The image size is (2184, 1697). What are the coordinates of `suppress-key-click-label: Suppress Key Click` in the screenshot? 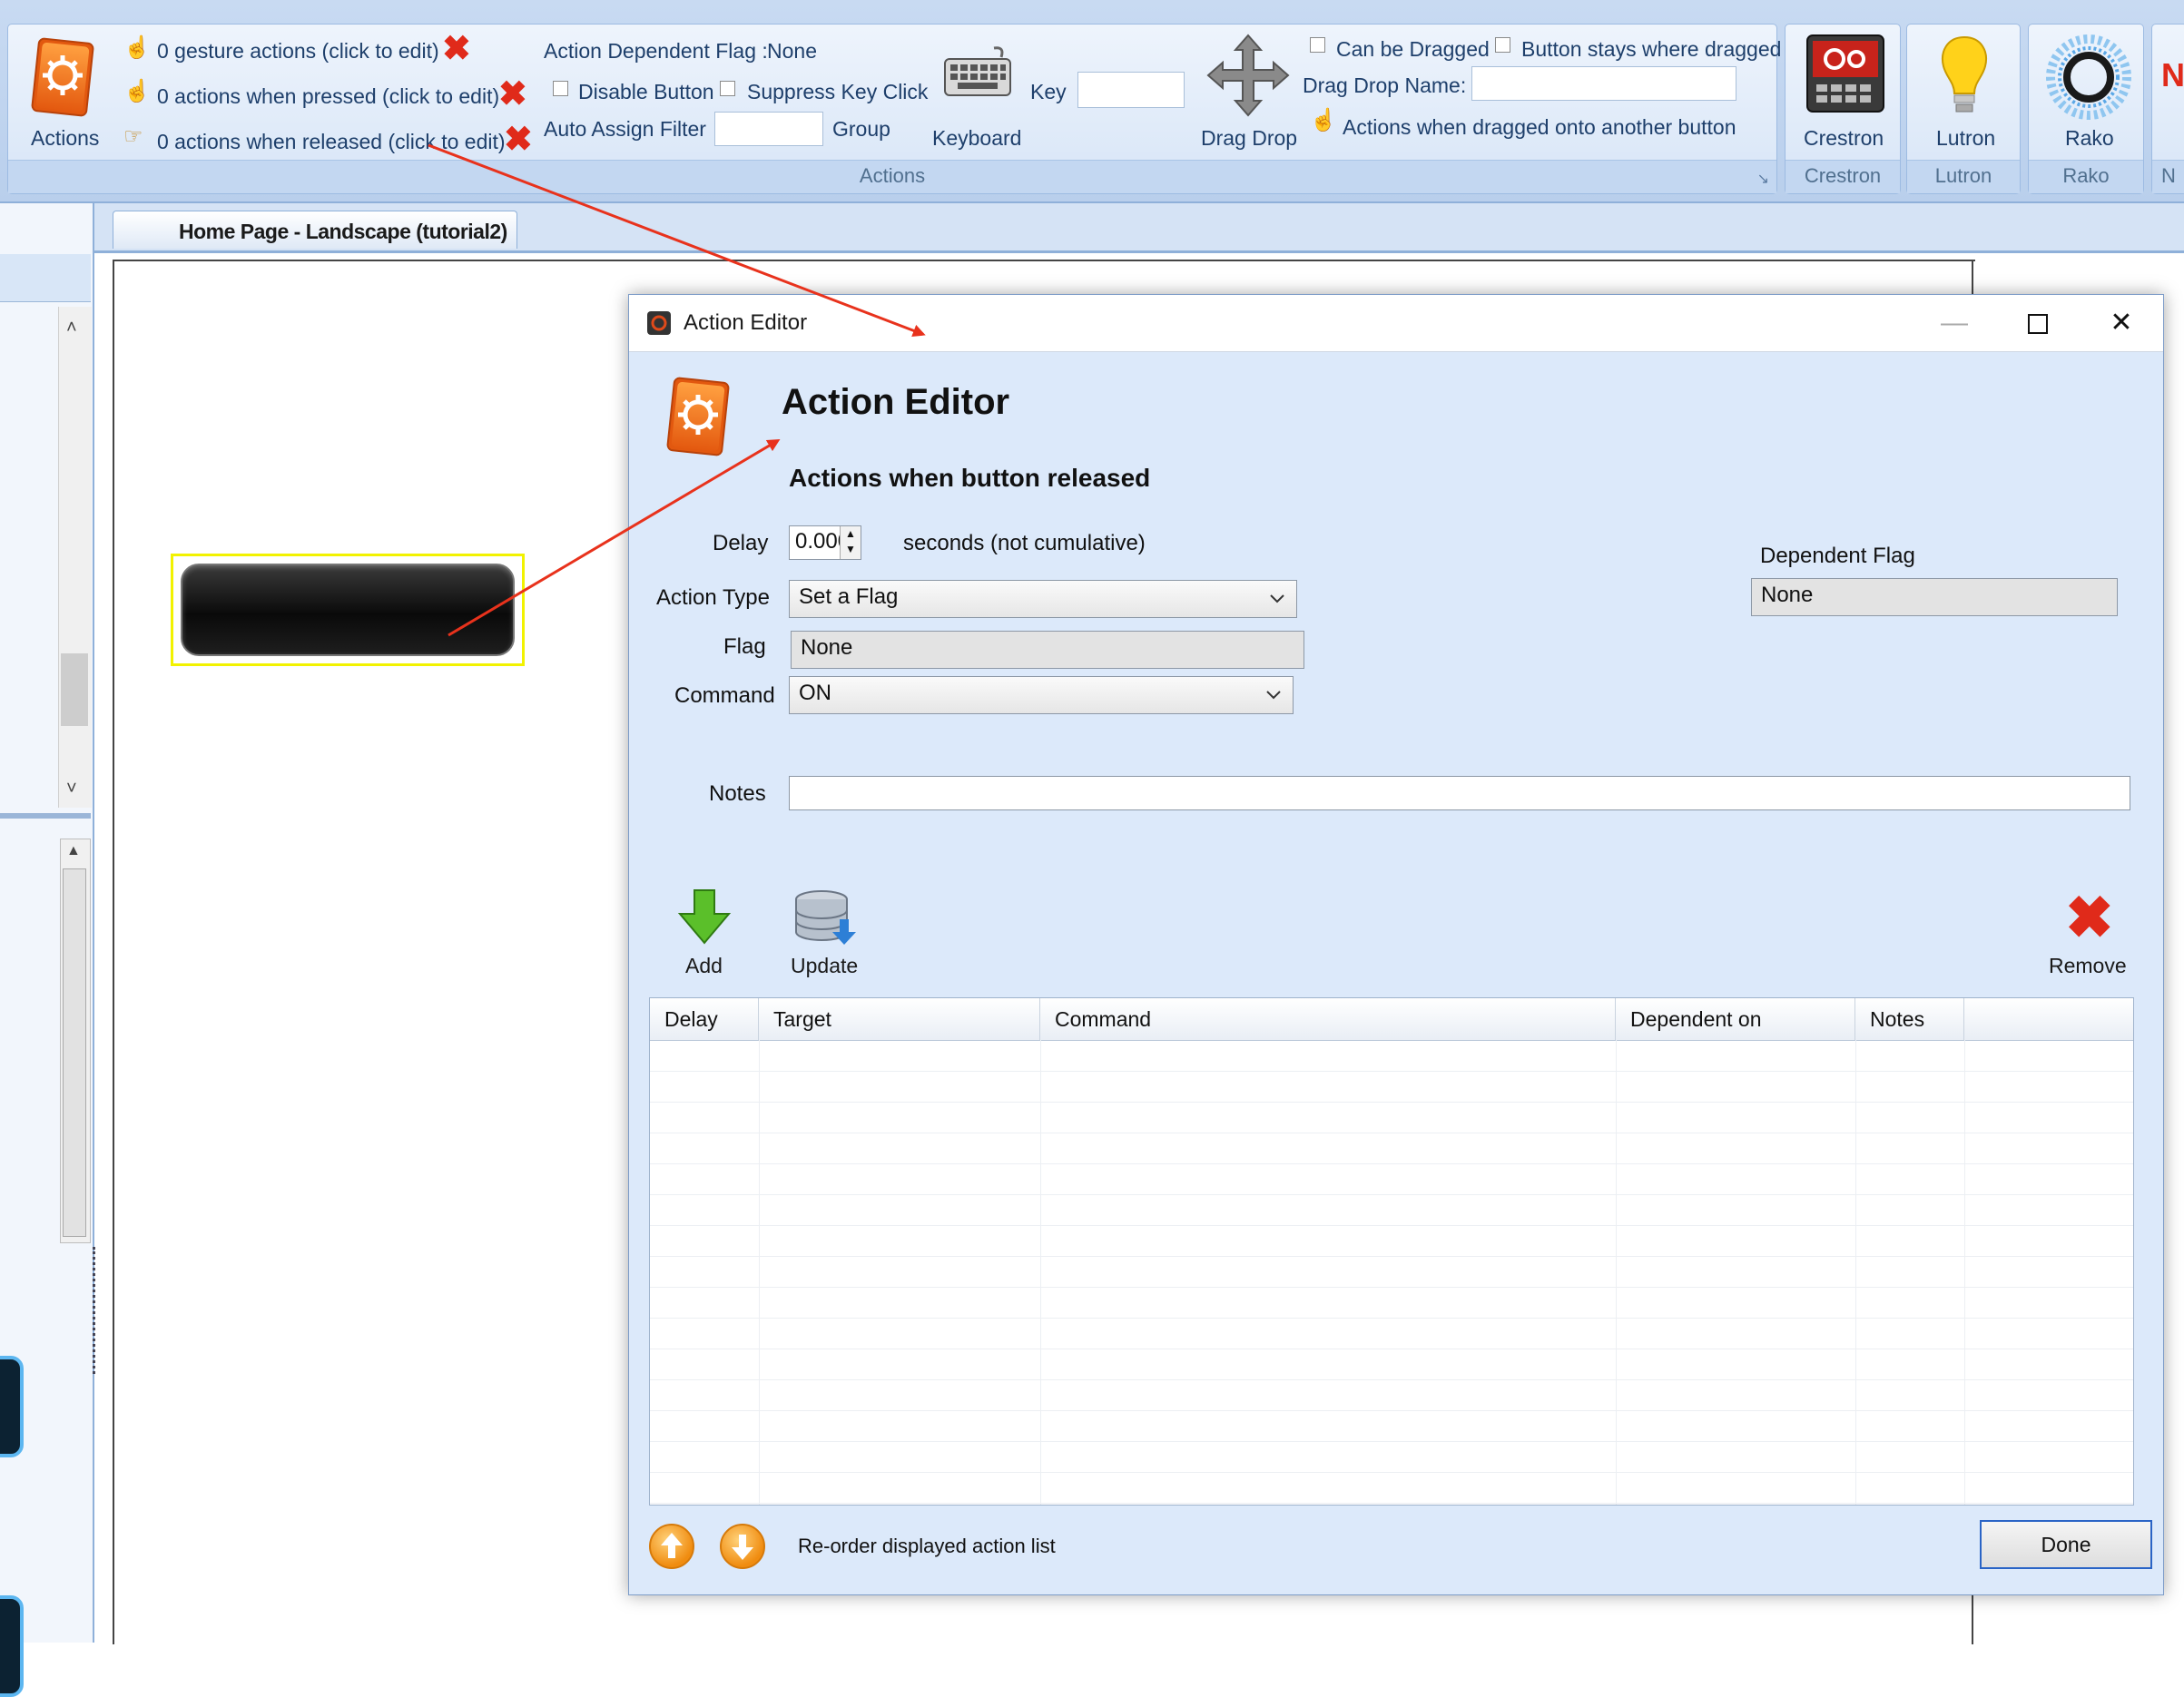 It's located at (838, 91).